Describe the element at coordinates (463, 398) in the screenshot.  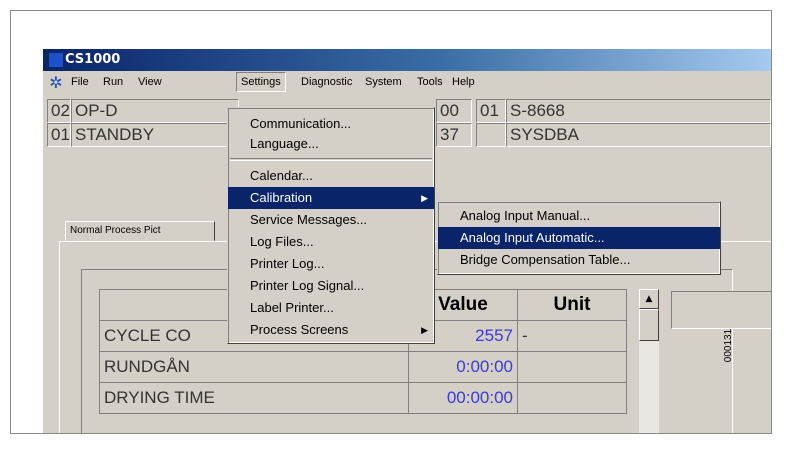
I see `value-cell: 00:00:00` at that location.